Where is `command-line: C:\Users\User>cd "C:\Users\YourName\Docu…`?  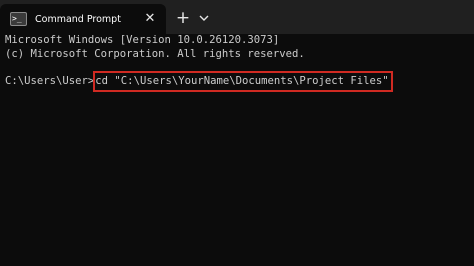 command-line: C:\Users\User>cd "C:\Users\YourName\Docu… is located at coordinates (239, 81).